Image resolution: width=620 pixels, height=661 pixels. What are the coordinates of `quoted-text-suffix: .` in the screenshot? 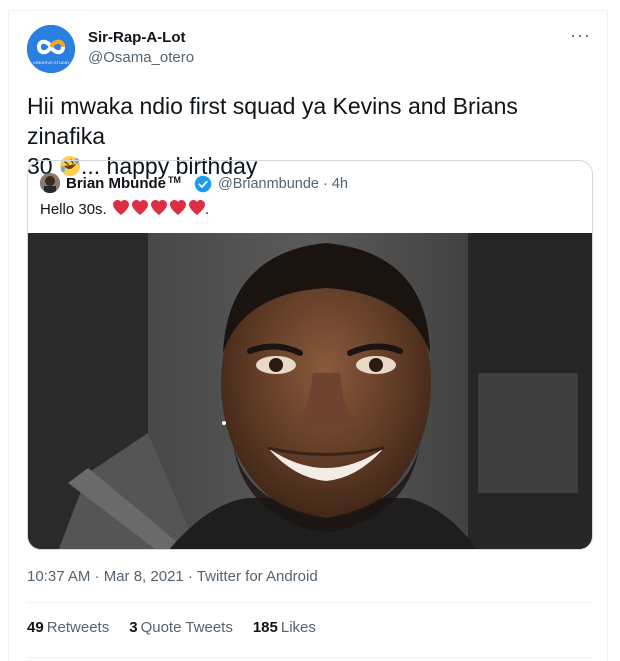 It's located at (207, 209).